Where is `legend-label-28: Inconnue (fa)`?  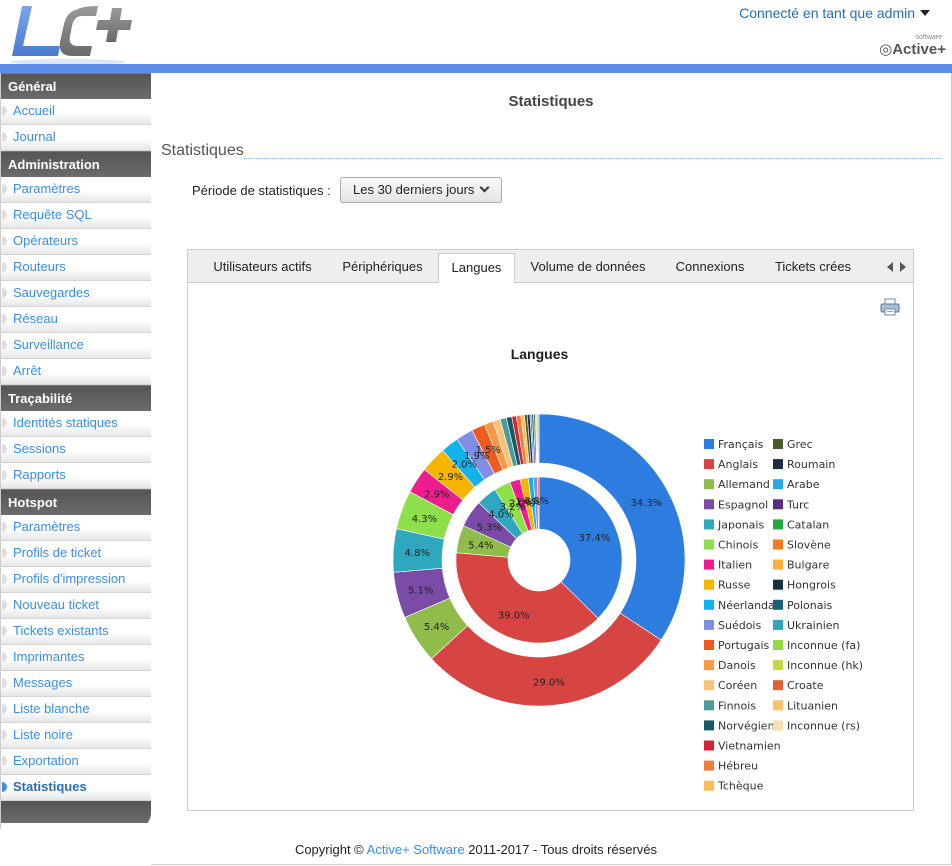 legend-label-28: Inconnue (fa) is located at coordinates (823, 645).